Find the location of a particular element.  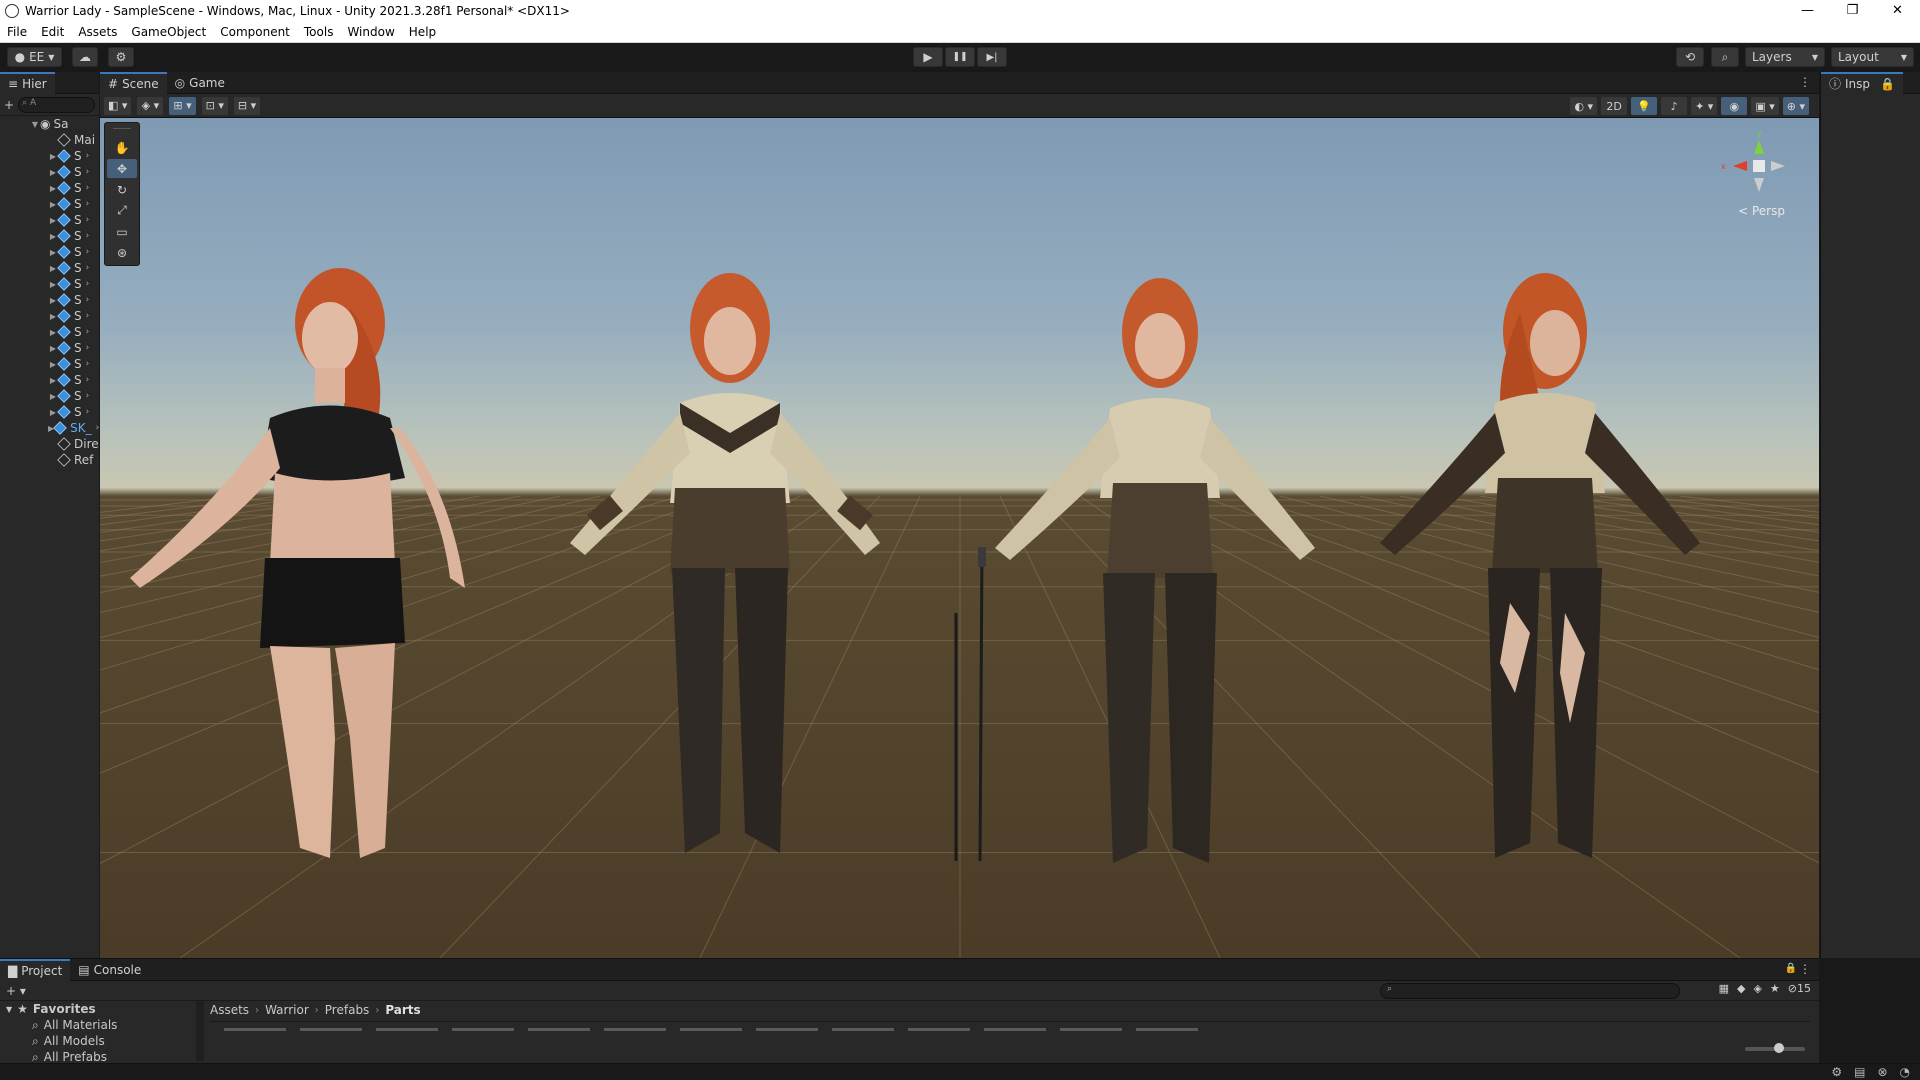

palette-grip is located at coordinates (122, 131).